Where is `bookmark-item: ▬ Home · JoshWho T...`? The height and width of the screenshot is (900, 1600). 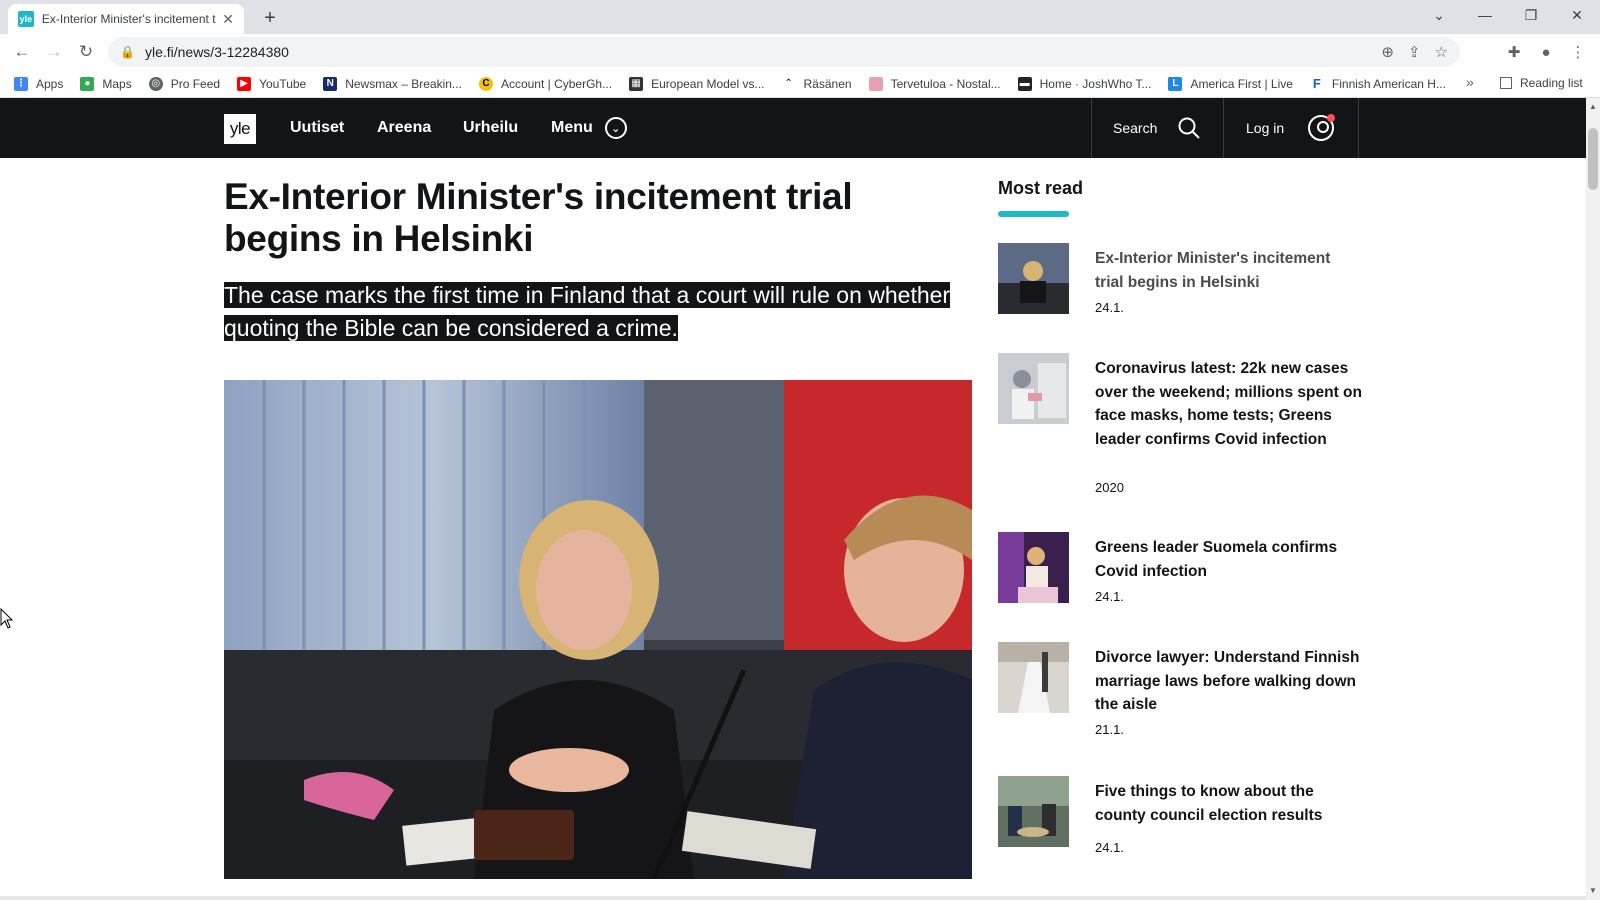
bookmark-item: ▬ Home · JoshWho T... is located at coordinates (1084, 83).